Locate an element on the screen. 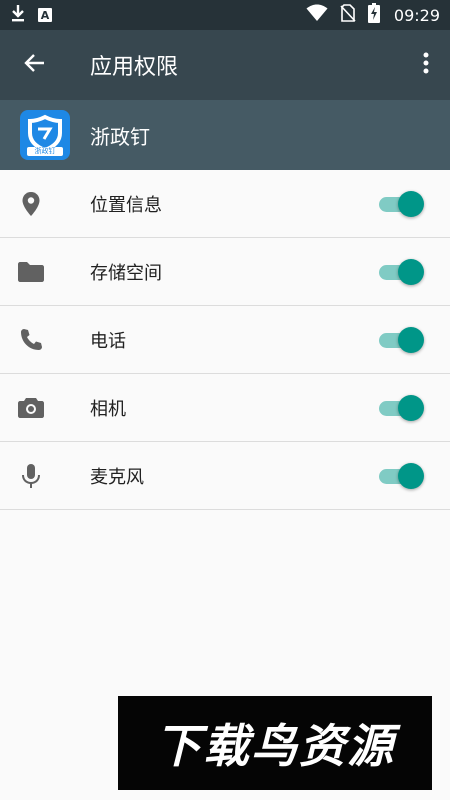 This screenshot has height=800, width=450. download-icon is located at coordinates (18, 15).